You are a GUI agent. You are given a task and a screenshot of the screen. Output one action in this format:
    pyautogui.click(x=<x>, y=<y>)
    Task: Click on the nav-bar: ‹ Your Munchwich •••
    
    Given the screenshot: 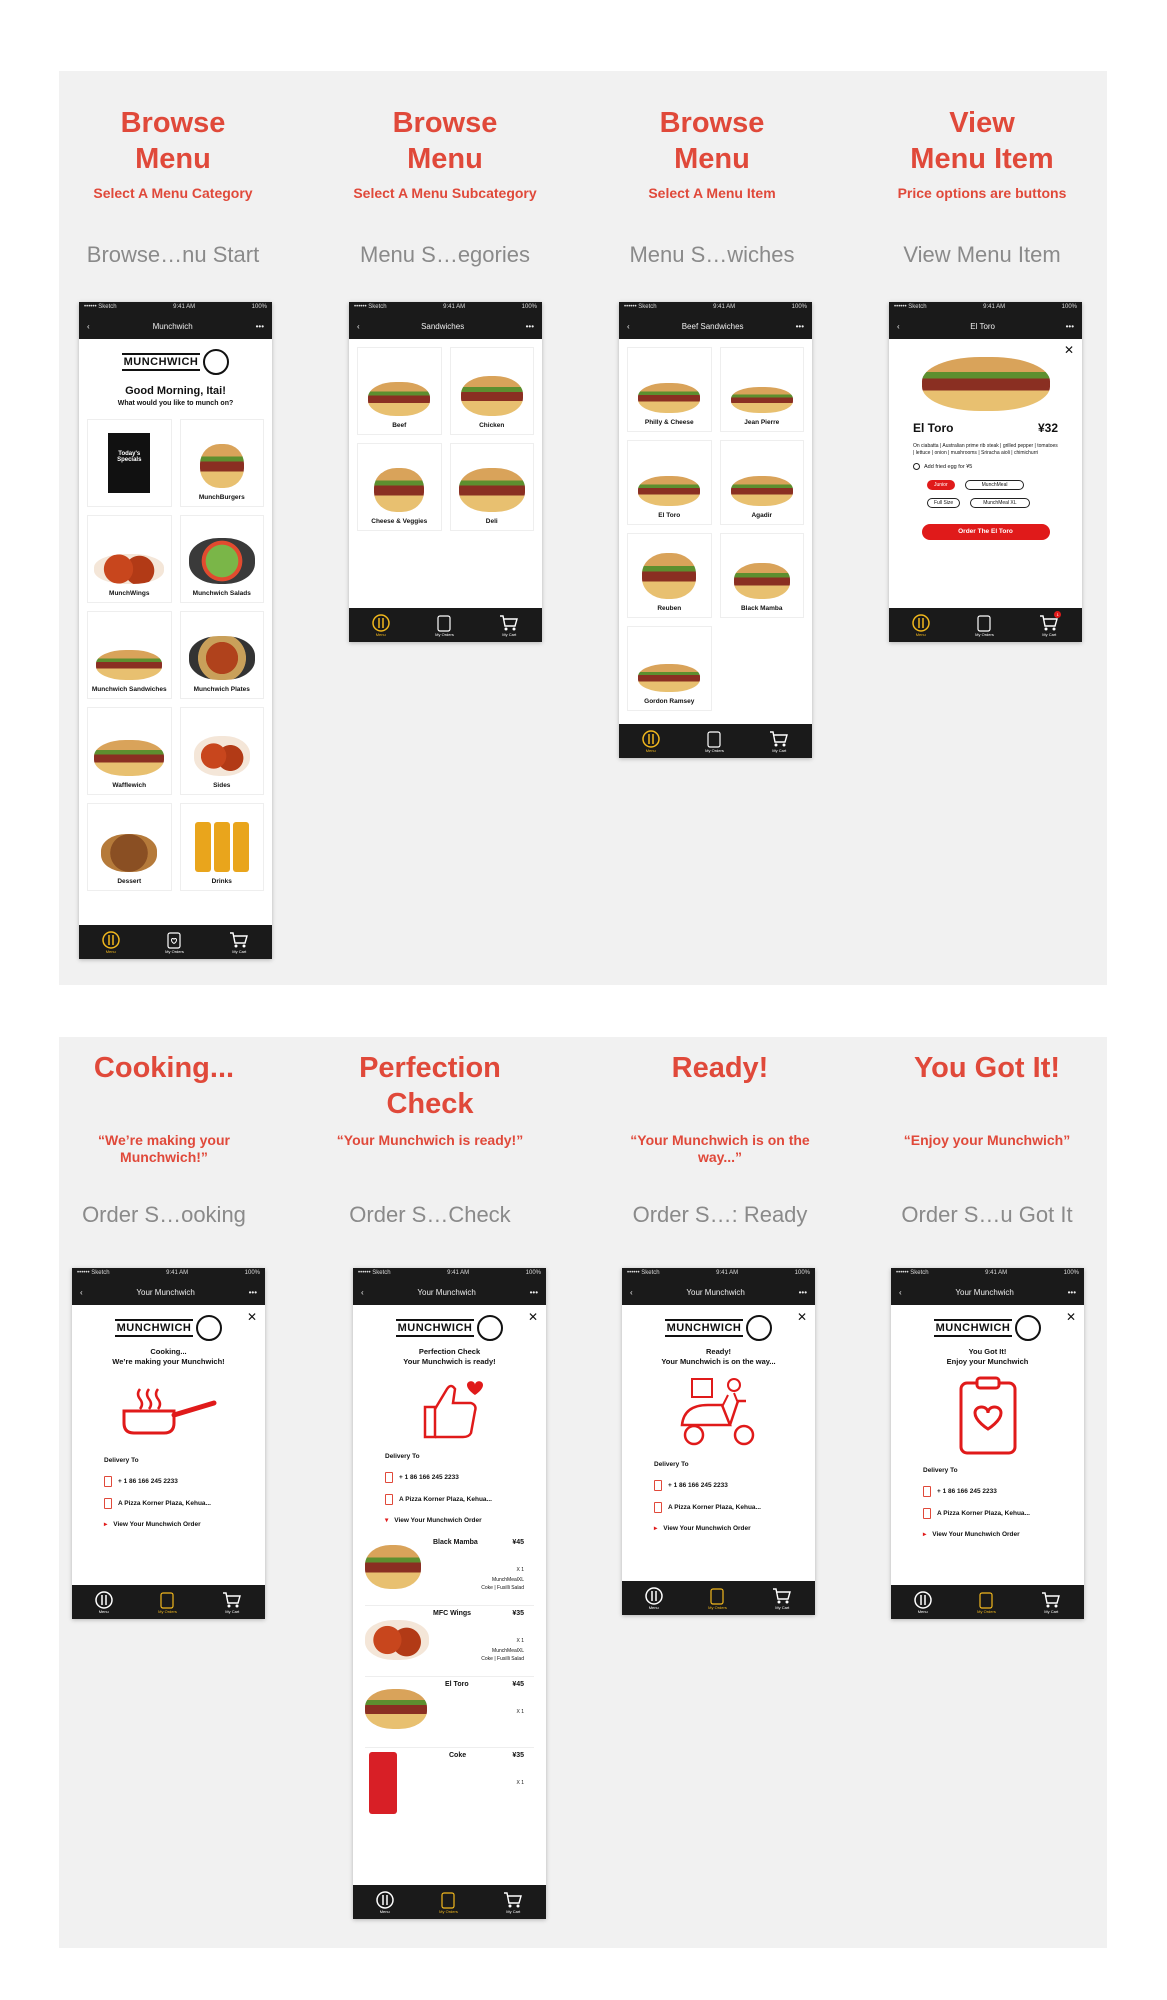 What is the action you would take?
    pyautogui.click(x=718, y=1292)
    